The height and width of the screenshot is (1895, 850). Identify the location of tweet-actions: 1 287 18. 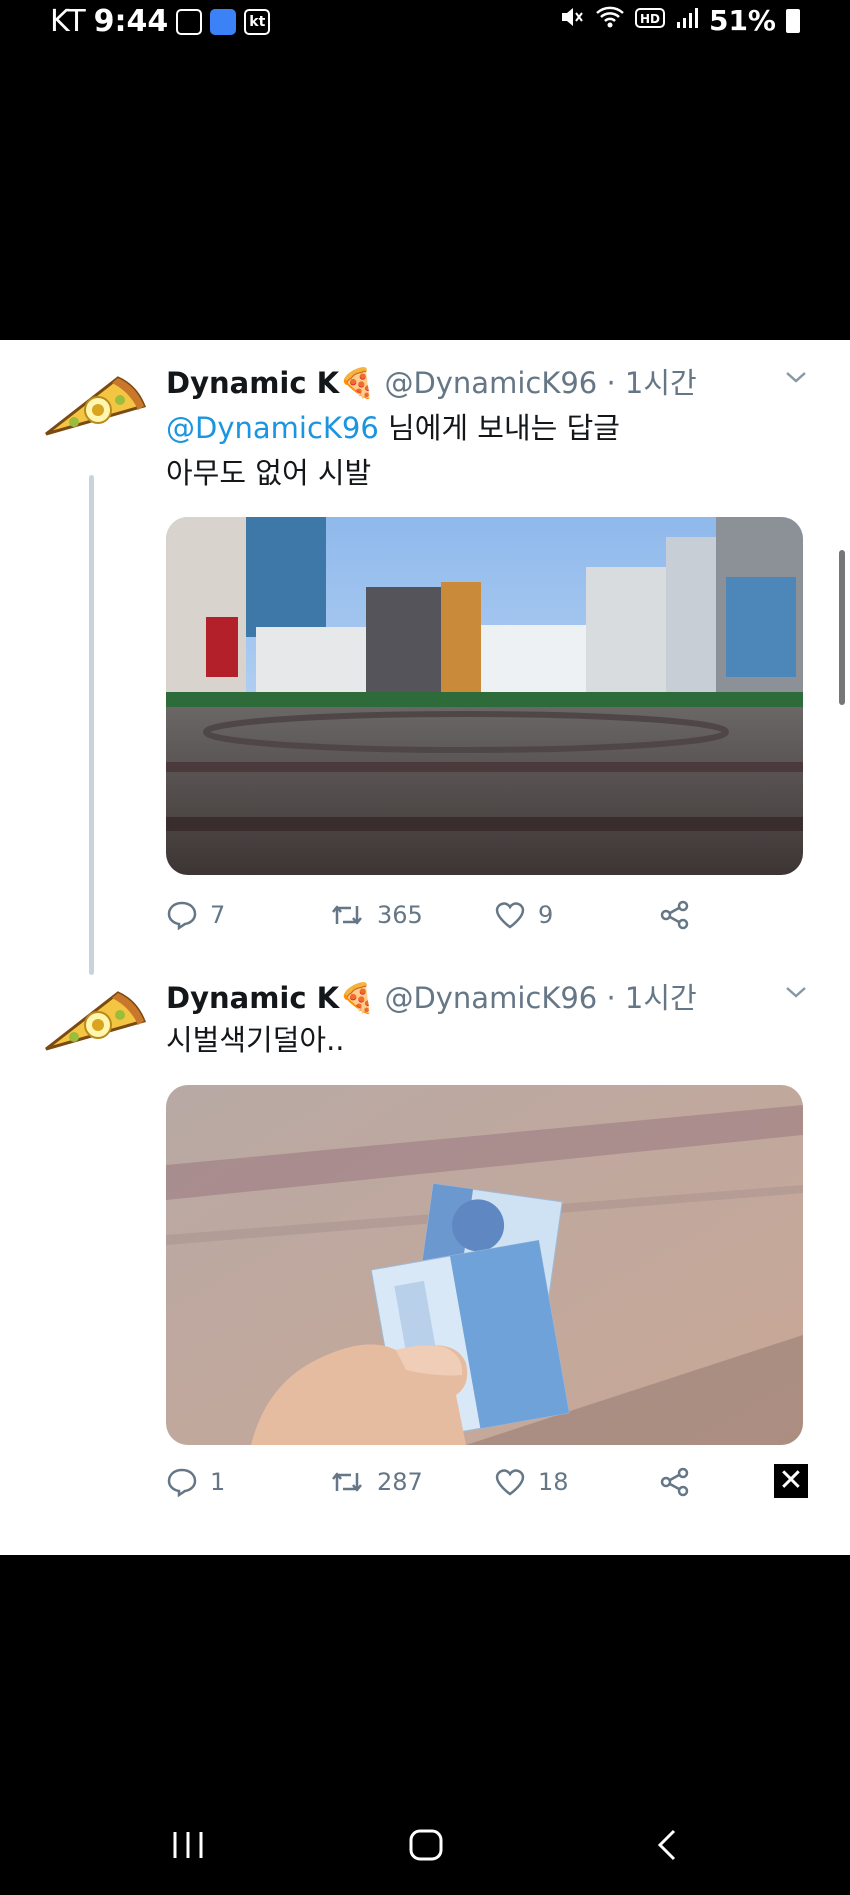
(466, 1482).